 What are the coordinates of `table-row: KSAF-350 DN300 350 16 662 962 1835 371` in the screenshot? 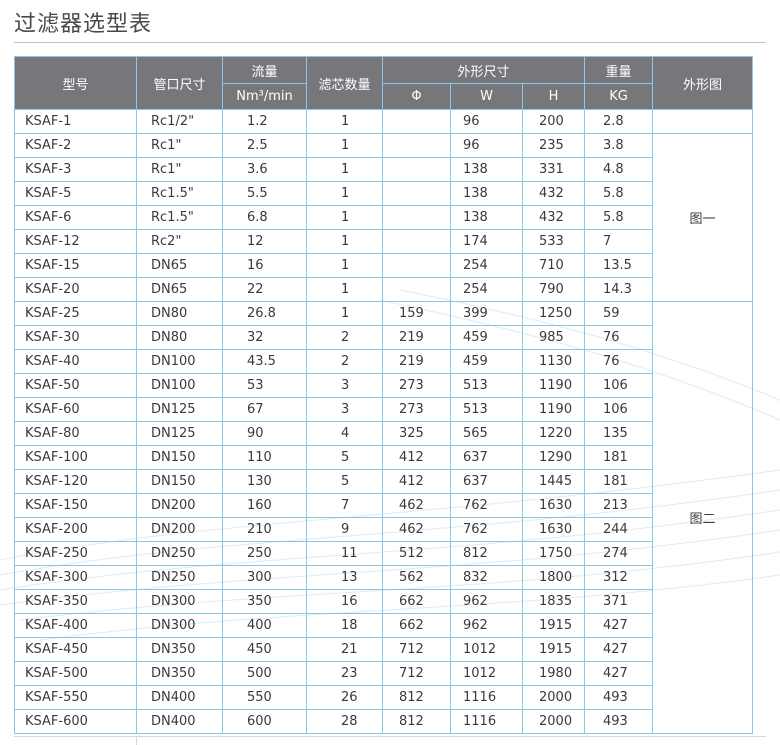 It's located at (383, 601).